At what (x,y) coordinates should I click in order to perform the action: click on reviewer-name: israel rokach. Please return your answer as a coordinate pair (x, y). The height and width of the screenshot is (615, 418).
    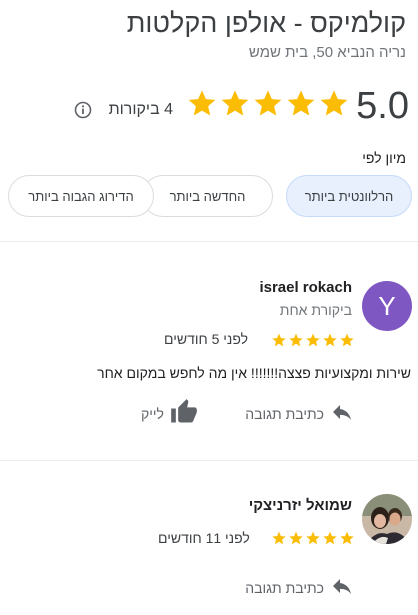
    Looking at the image, I should click on (305, 287).